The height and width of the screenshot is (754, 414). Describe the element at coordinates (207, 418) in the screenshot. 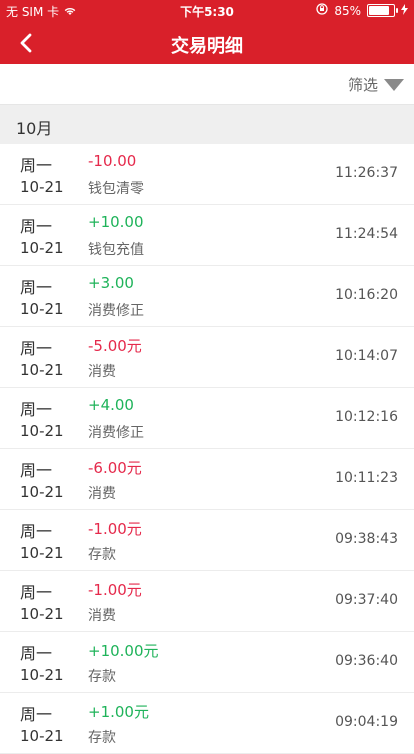

I see `transaction-row: 周一 10-21 +4.00 消费修正 10:12:16` at that location.